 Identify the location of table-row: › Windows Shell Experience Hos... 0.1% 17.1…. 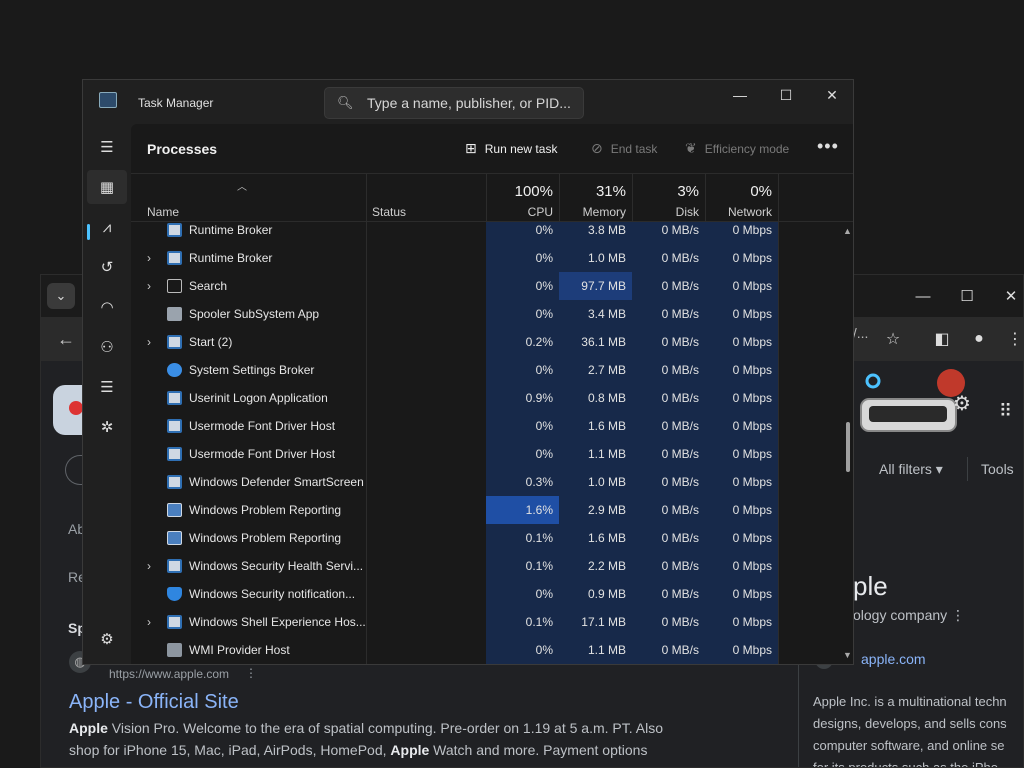
(486, 622).